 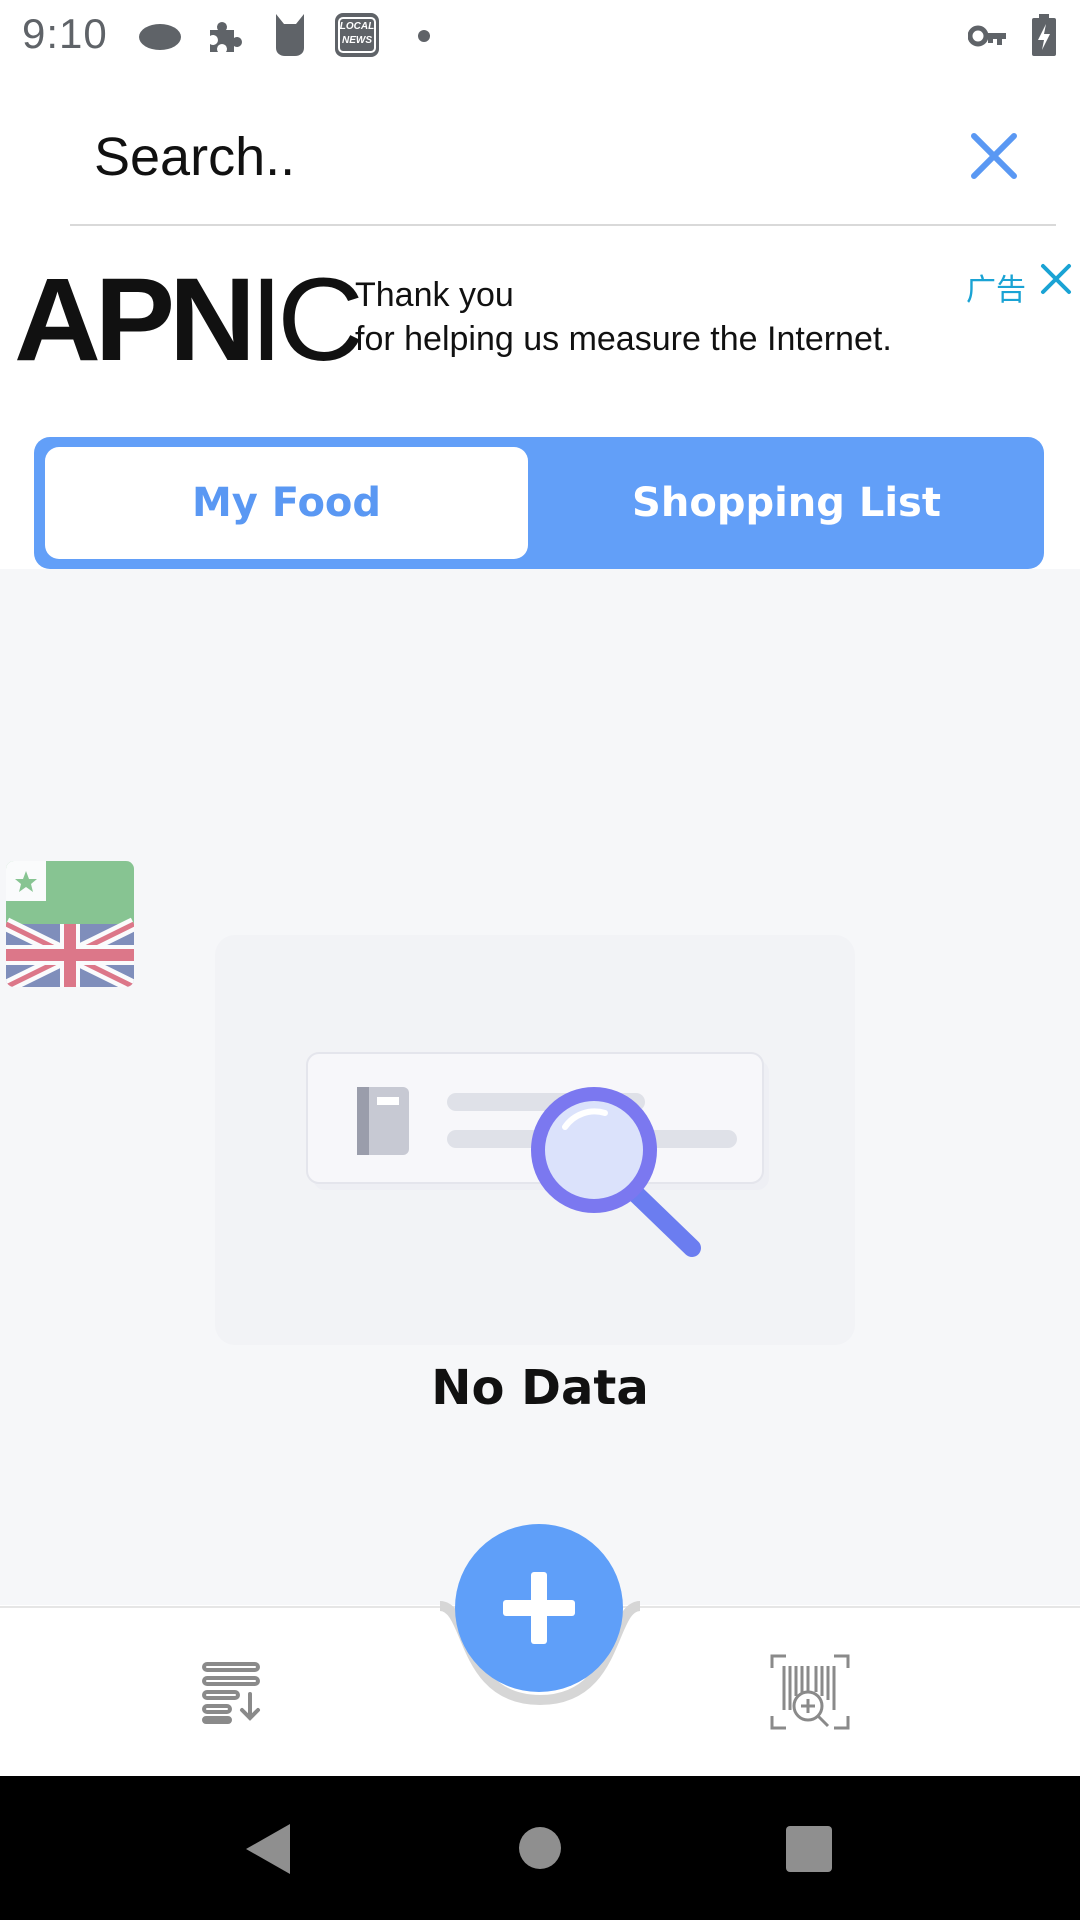 I want to click on news-badge-line1: LOCAL, so click(x=357, y=26).